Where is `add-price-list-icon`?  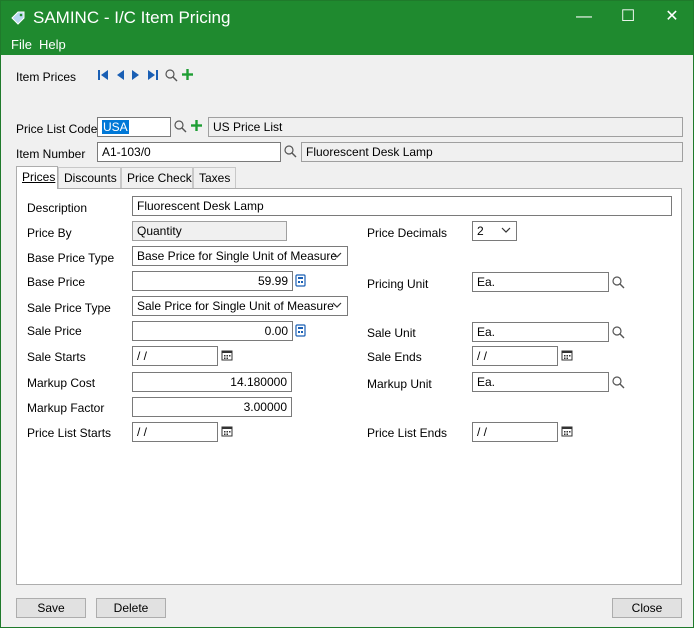
add-price-list-icon is located at coordinates (196, 125).